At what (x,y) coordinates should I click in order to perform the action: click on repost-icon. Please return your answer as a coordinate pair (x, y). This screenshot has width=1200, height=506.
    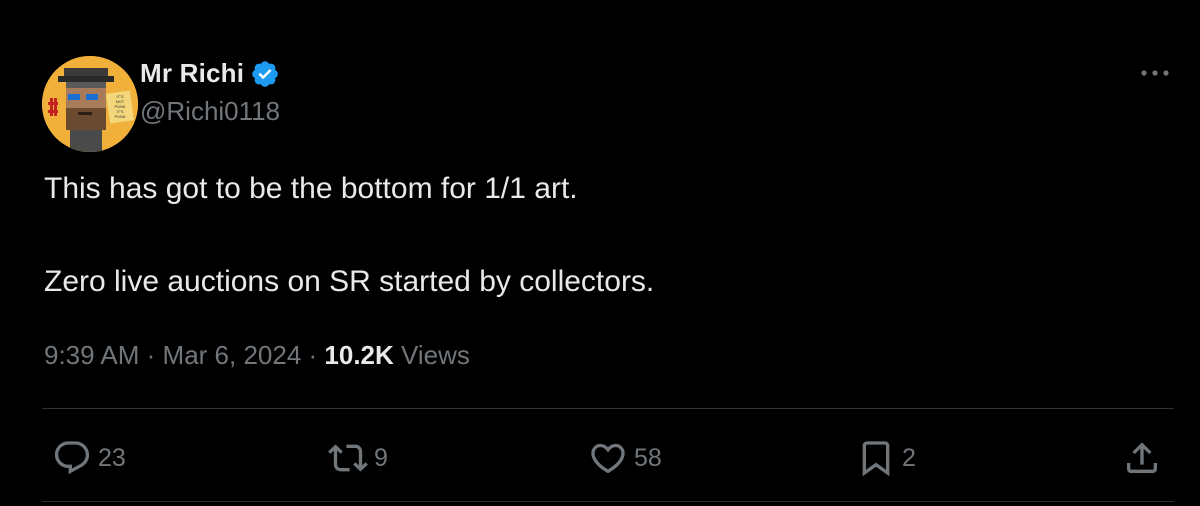
    Looking at the image, I should click on (348, 458).